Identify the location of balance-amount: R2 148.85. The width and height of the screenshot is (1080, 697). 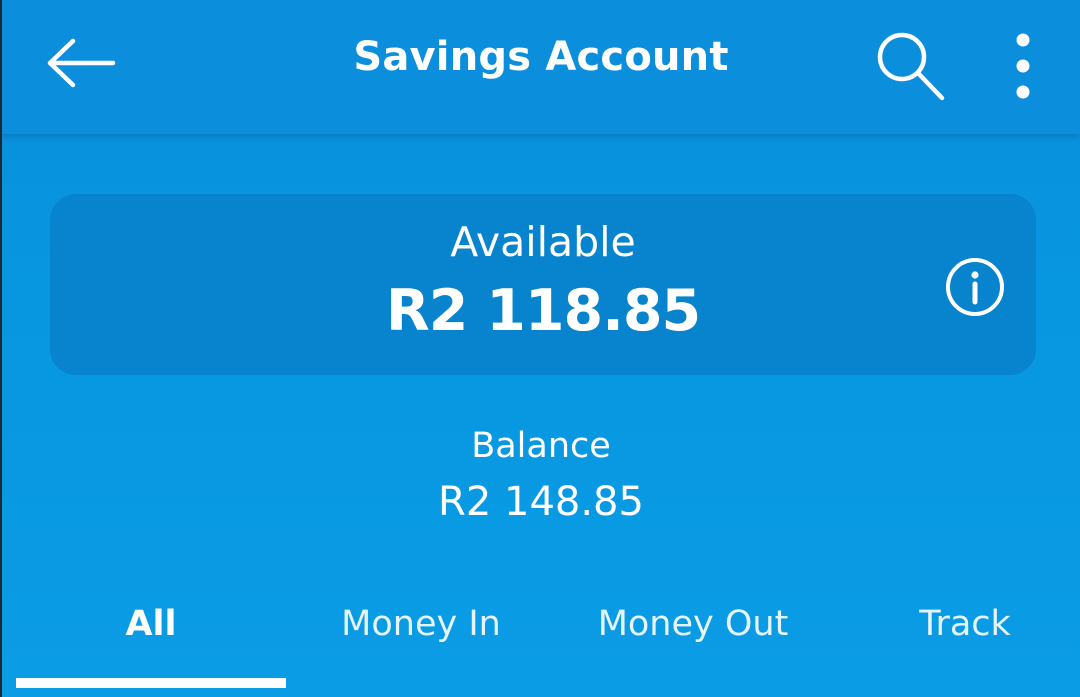
(541, 502).